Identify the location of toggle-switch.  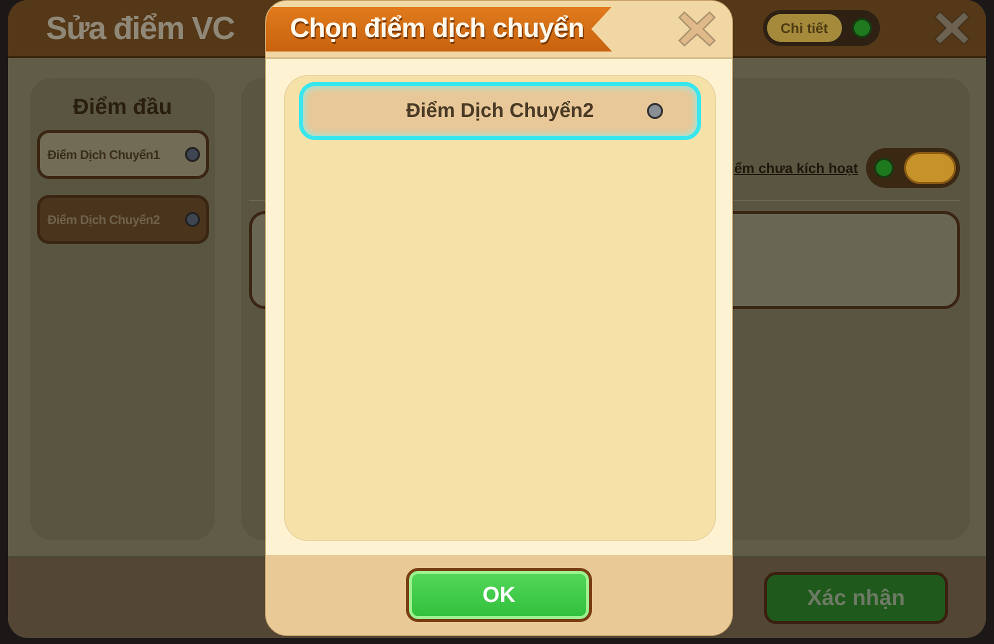
(913, 168).